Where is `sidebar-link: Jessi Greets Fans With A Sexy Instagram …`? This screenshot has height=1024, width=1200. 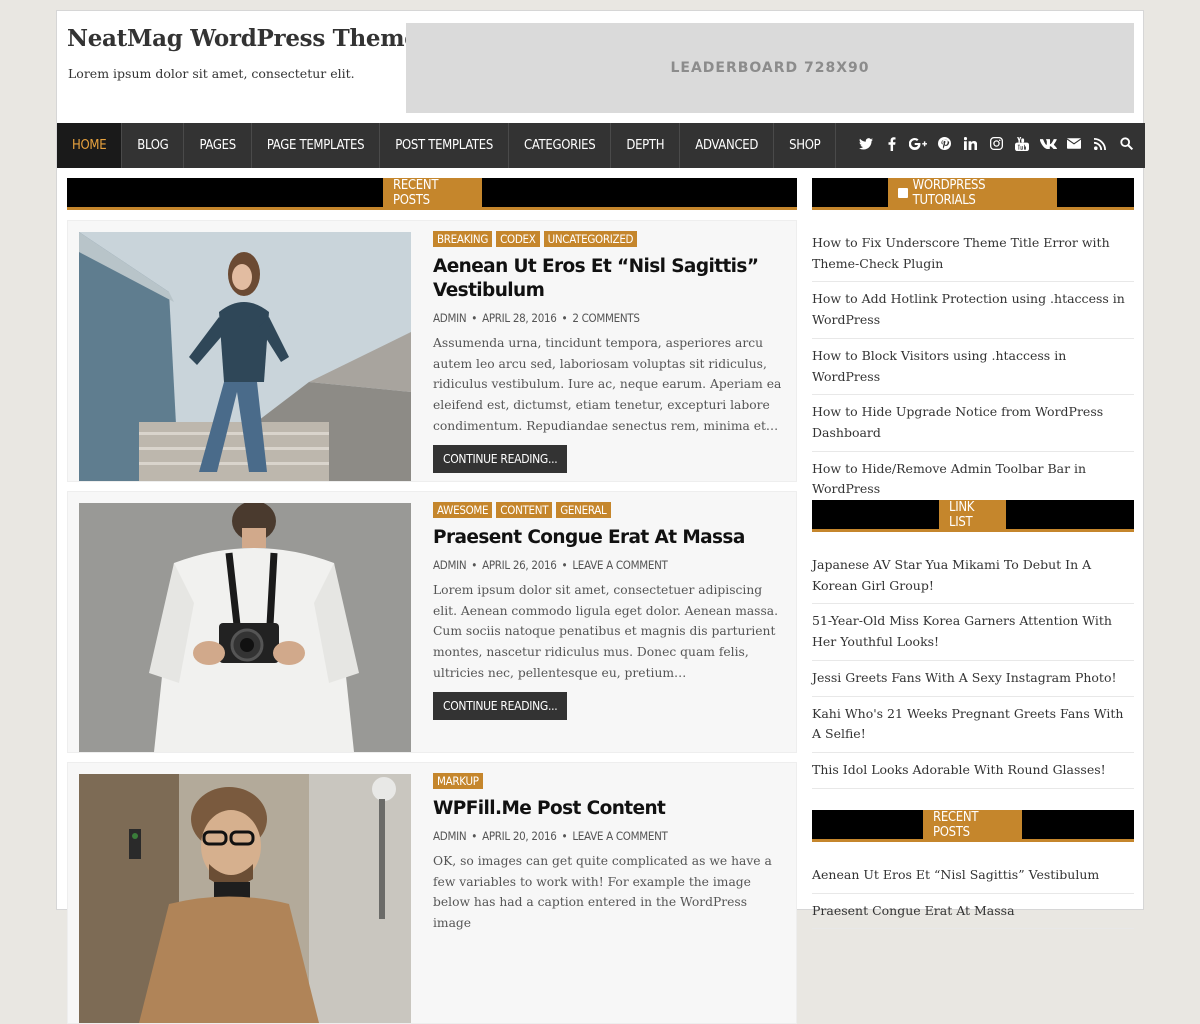
sidebar-link: Jessi Greets Fans With A Sexy Instagram … is located at coordinates (973, 679).